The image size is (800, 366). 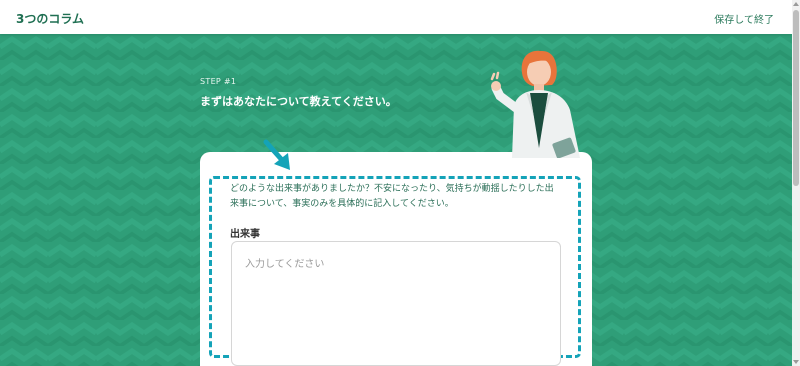 What do you see at coordinates (396, 17) in the screenshot?
I see `top-bar: 3つのコラム 保存して終了` at bounding box center [396, 17].